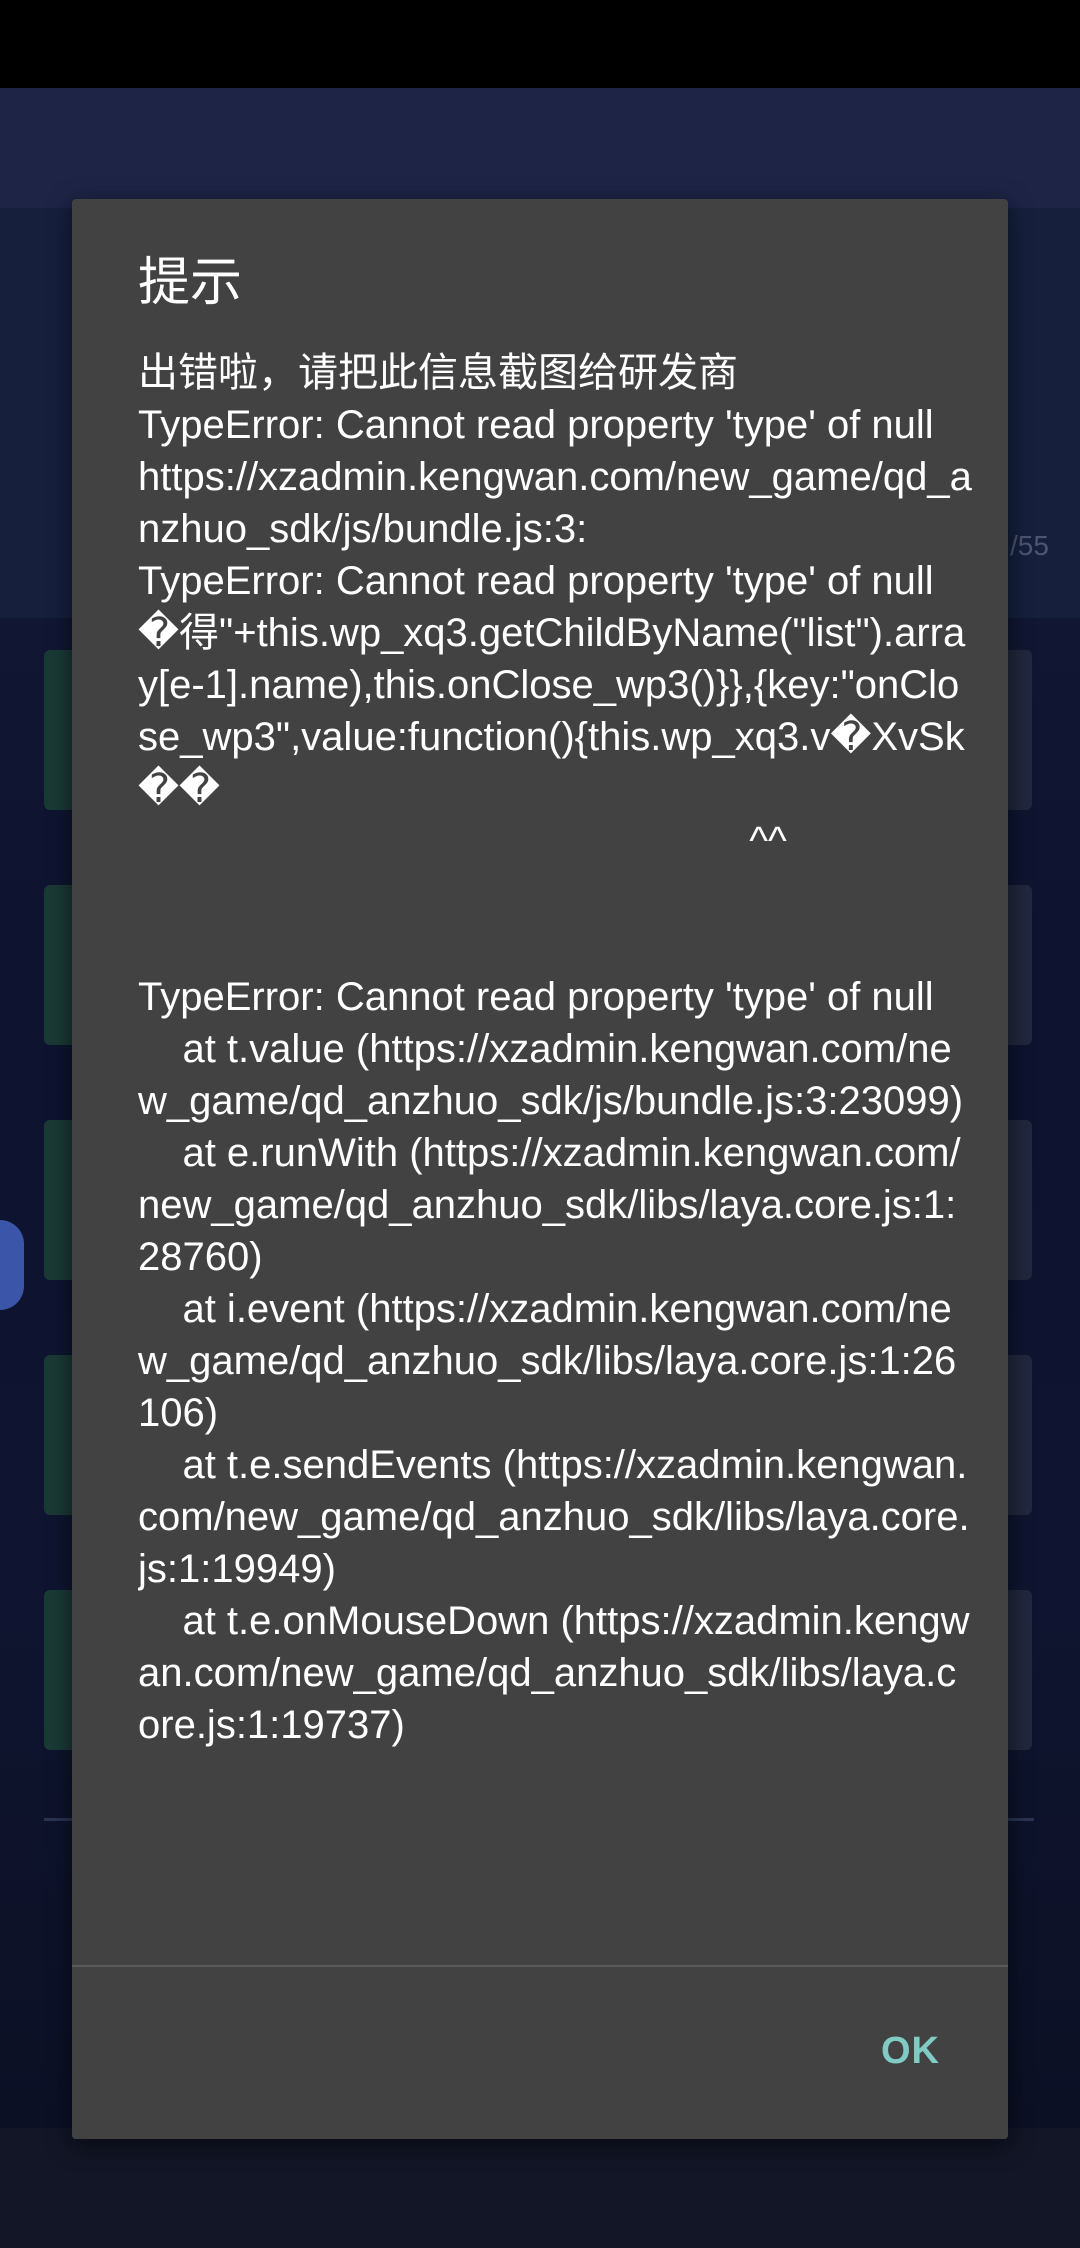  What do you see at coordinates (540, 2053) in the screenshot?
I see `dialog-actions: OK` at bounding box center [540, 2053].